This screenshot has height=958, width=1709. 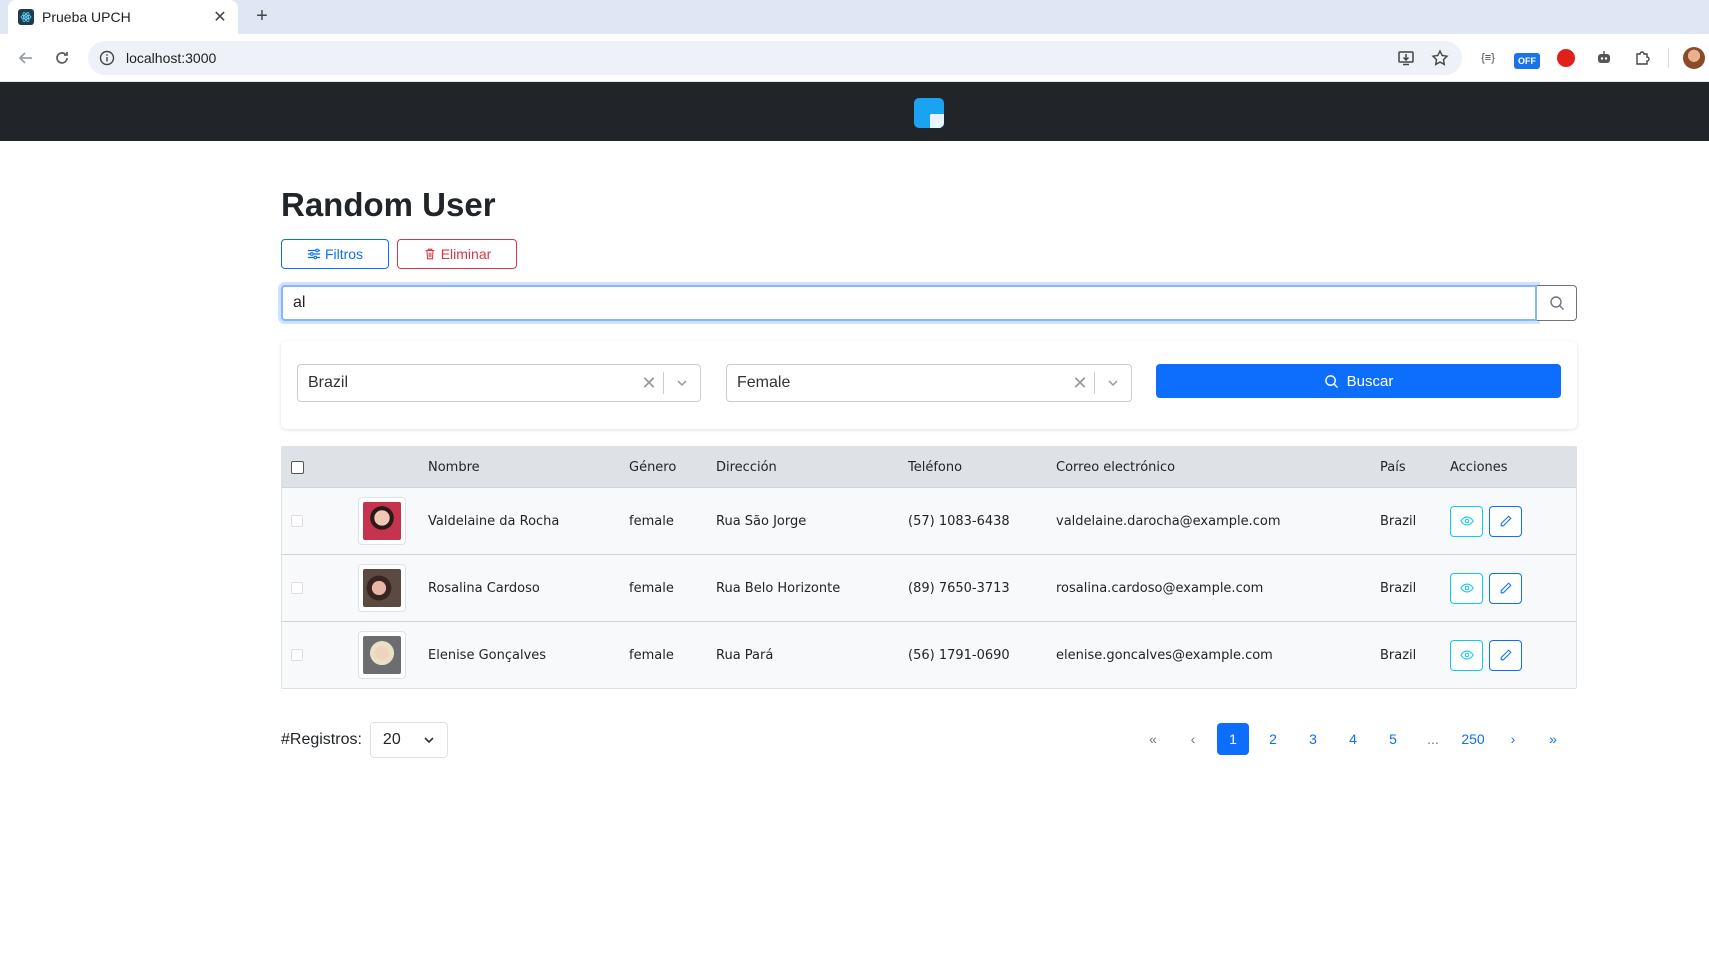 I want to click on page-button-1: 1, so click(x=1233, y=739).